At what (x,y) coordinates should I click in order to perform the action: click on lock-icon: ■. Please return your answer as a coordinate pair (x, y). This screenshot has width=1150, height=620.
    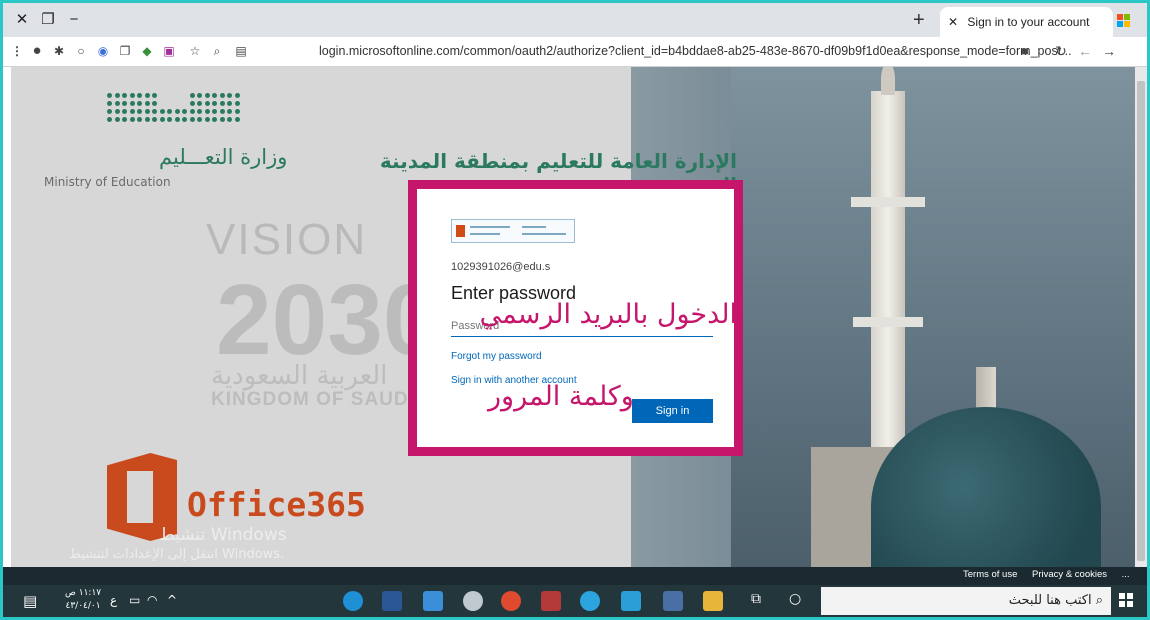
    Looking at the image, I should click on (1025, 51).